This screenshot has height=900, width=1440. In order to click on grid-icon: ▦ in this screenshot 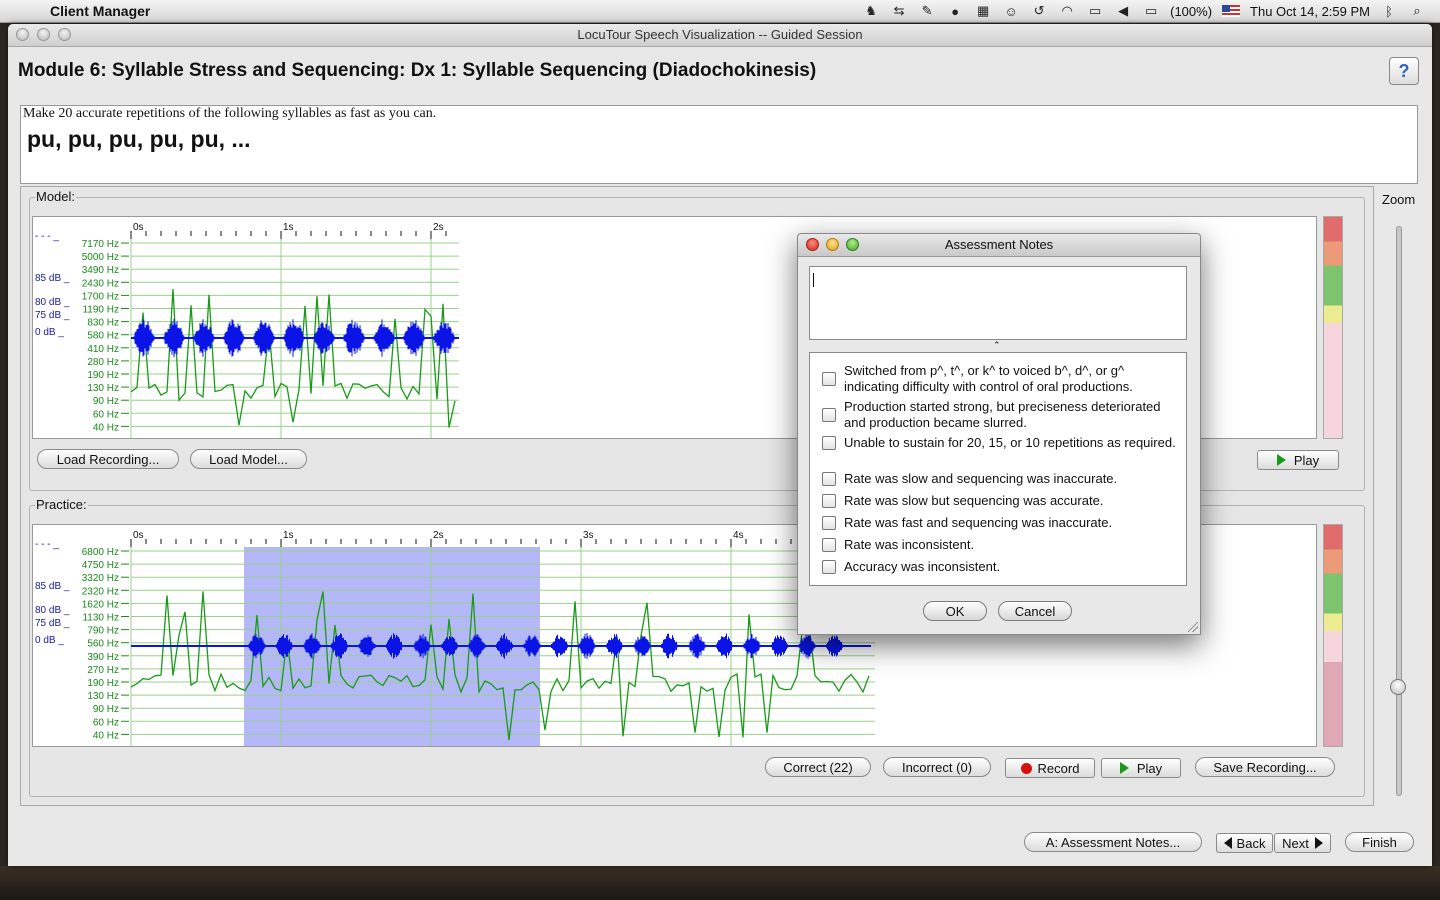, I will do `click(983, 10)`.